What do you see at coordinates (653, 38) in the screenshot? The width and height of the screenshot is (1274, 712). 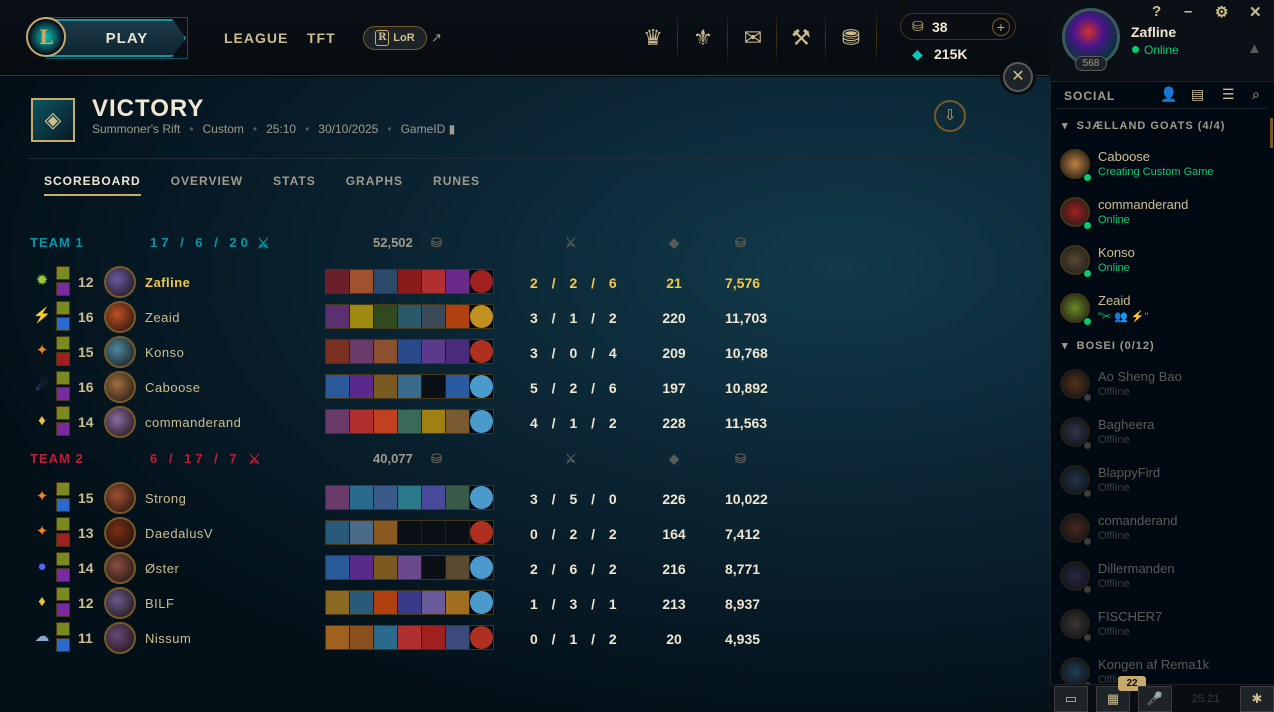 I see `clash-trophy-icon: ♛` at bounding box center [653, 38].